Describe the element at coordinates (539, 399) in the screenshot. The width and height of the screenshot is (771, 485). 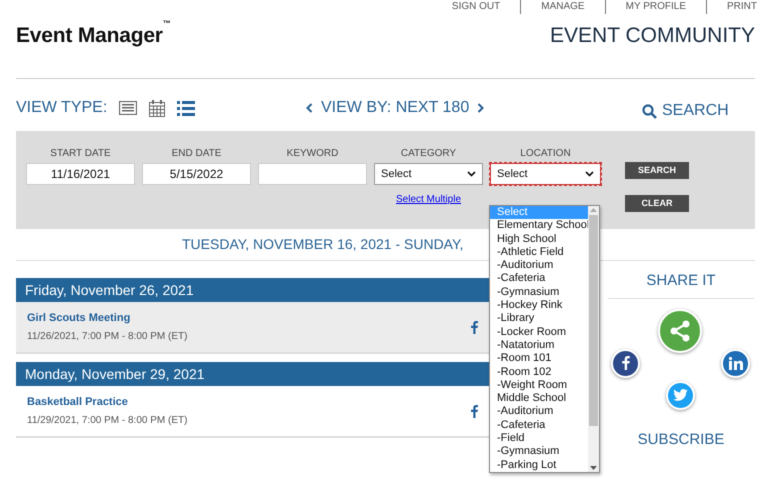
I see `dropdown-option: Middle School` at that location.